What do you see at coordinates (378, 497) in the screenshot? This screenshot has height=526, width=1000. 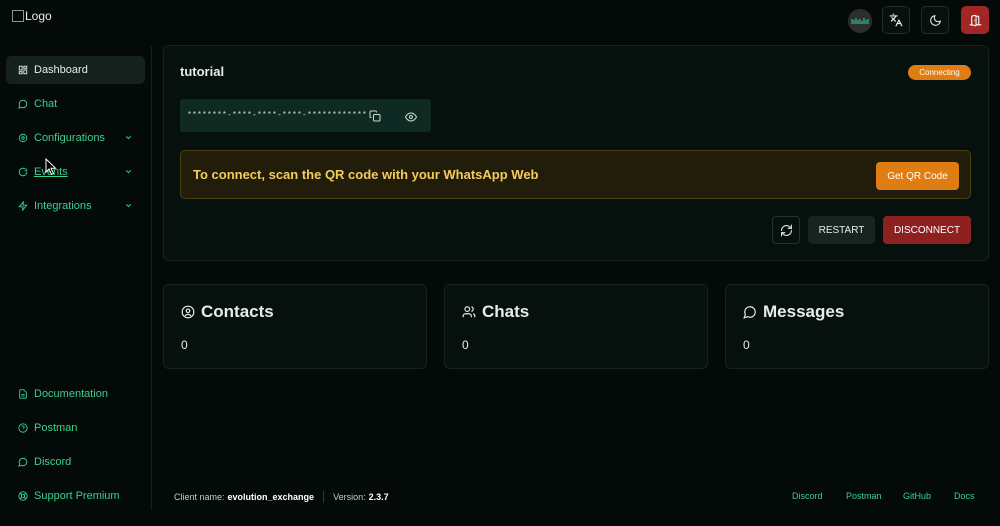 I see `version-value: 2.3.7` at bounding box center [378, 497].